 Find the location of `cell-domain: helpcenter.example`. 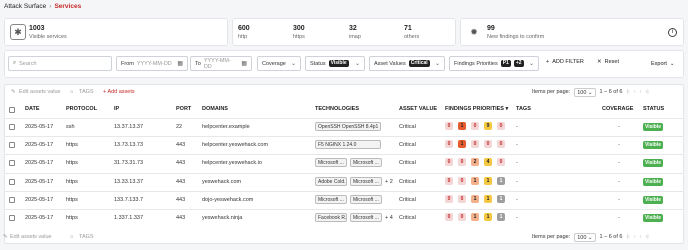

cell-domain: helpcenter.example is located at coordinates (226, 127).